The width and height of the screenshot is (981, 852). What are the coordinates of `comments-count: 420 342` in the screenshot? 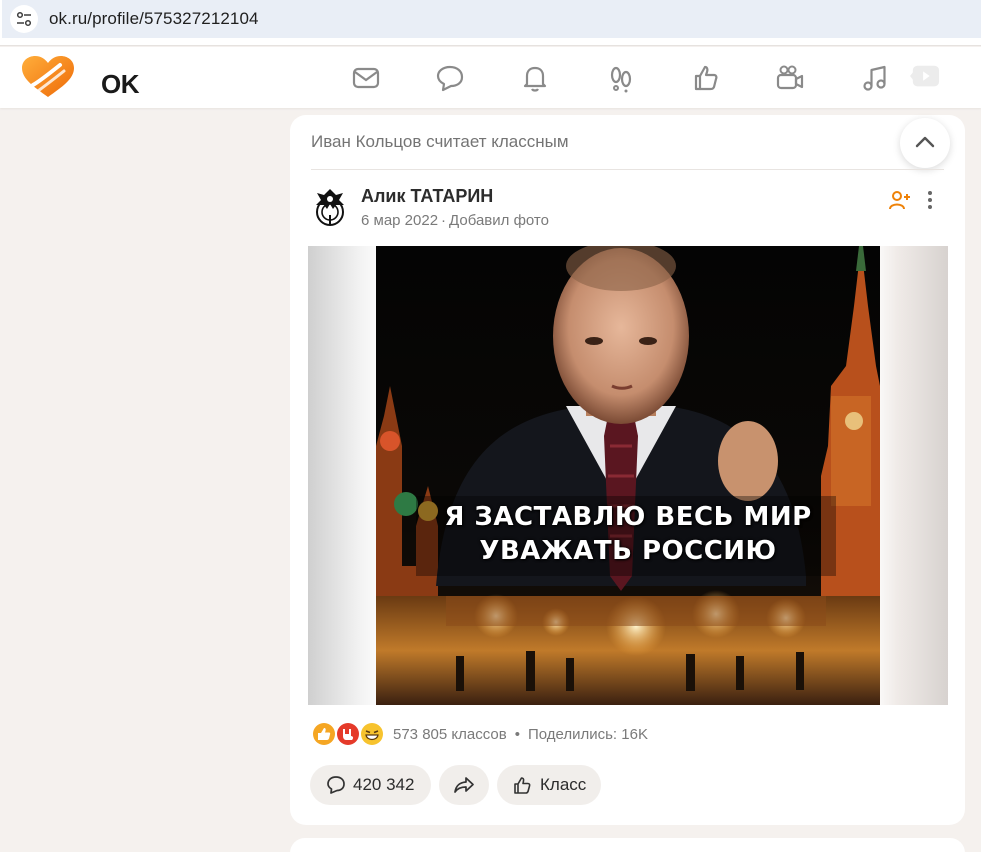 It's located at (384, 784).